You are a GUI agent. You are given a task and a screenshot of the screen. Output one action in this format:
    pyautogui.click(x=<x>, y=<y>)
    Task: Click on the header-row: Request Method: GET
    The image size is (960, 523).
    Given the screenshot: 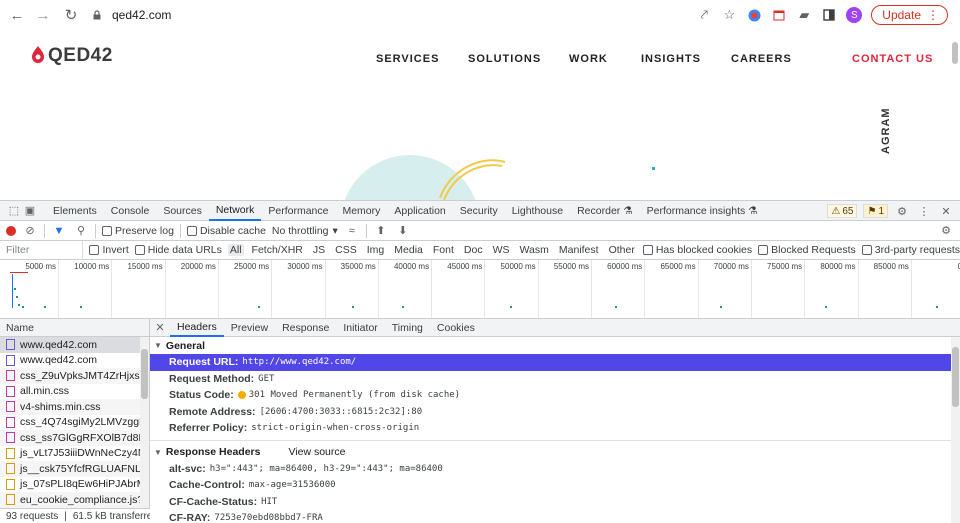 What is the action you would take?
    pyautogui.click(x=555, y=379)
    